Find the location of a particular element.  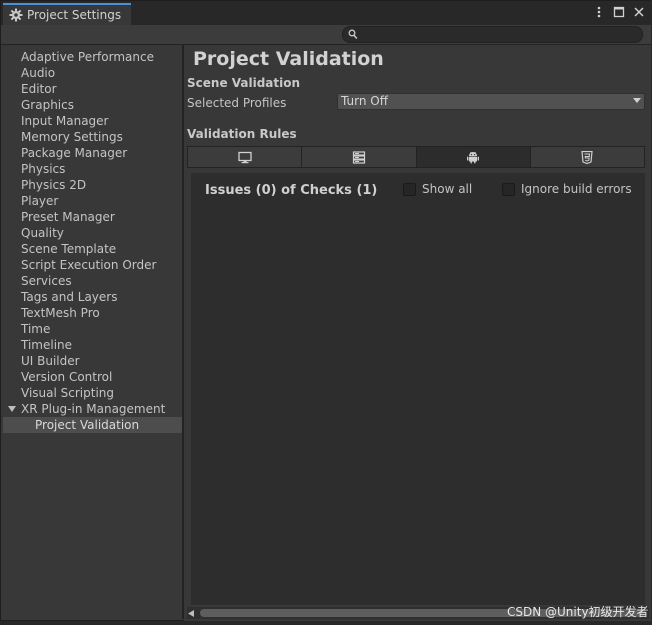

selected-profiles-dropdown: Turn Off is located at coordinates (491, 101).